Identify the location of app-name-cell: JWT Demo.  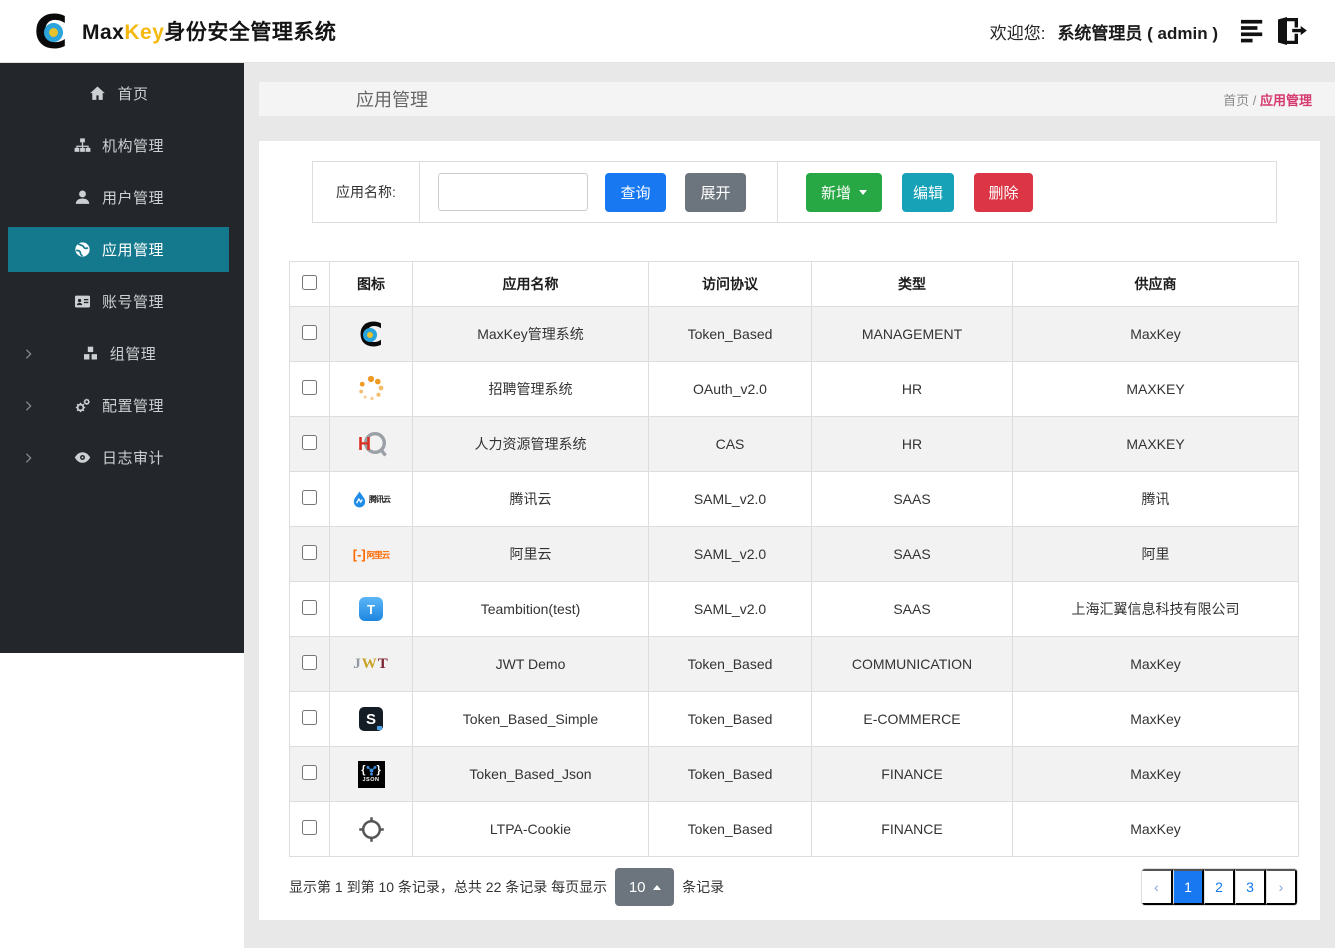
(530, 664).